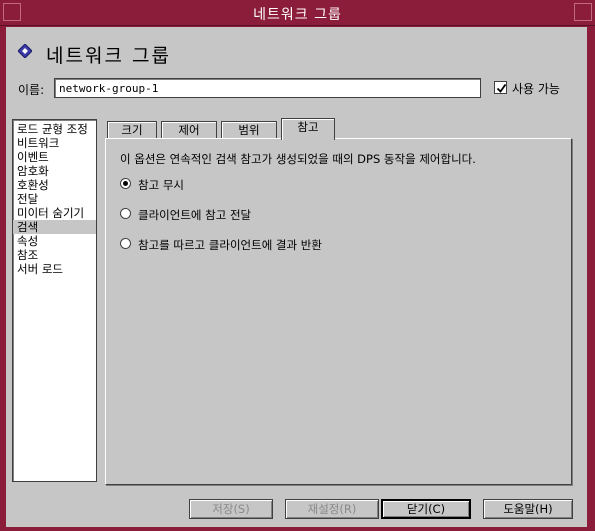 The image size is (595, 531). What do you see at coordinates (54, 241) in the screenshot?
I see `sidebar-item-attributes: 속성` at bounding box center [54, 241].